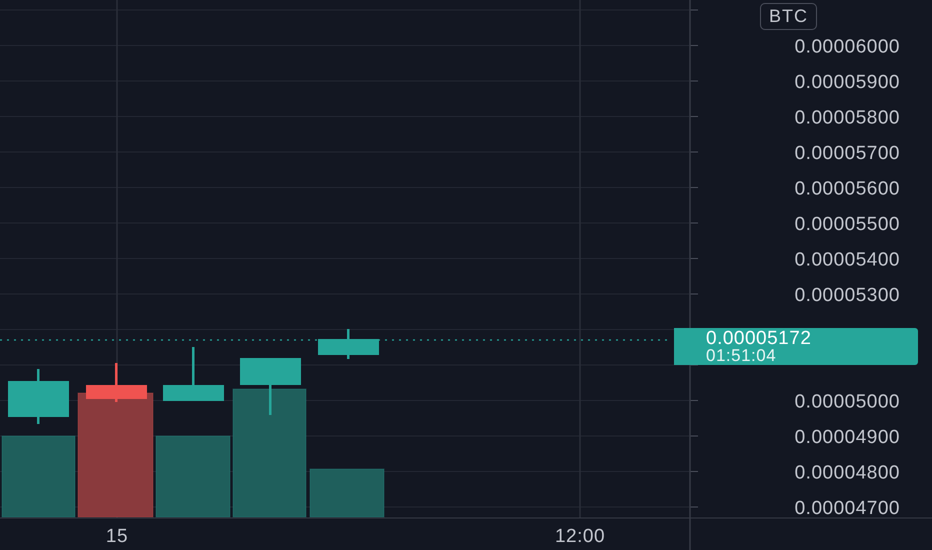 Image resolution: width=932 pixels, height=550 pixels. What do you see at coordinates (847, 189) in the screenshot?
I see `price-label: 0.00005600` at bounding box center [847, 189].